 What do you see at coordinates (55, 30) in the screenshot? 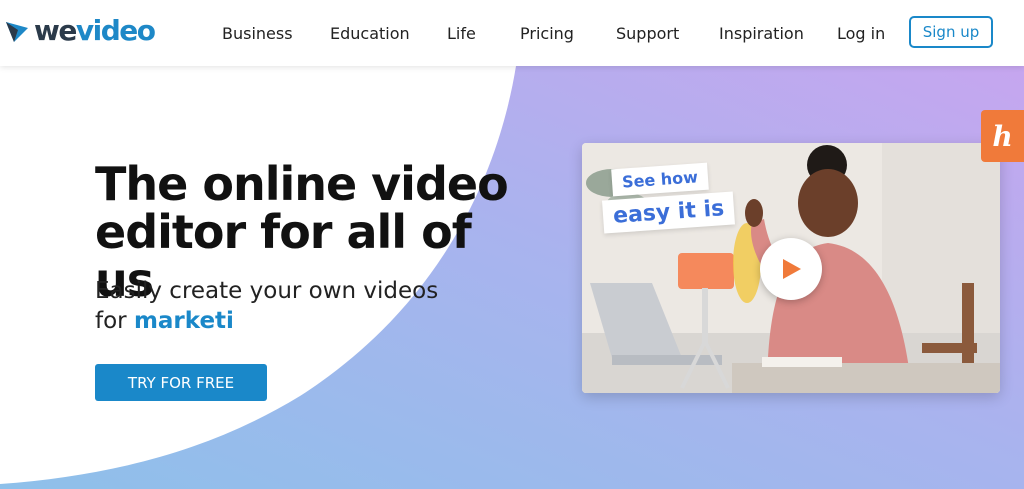
I see `logo-text-we: we` at bounding box center [55, 30].